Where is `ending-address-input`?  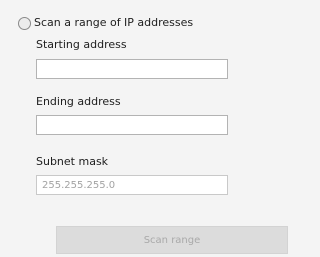 ending-address-input is located at coordinates (132, 125).